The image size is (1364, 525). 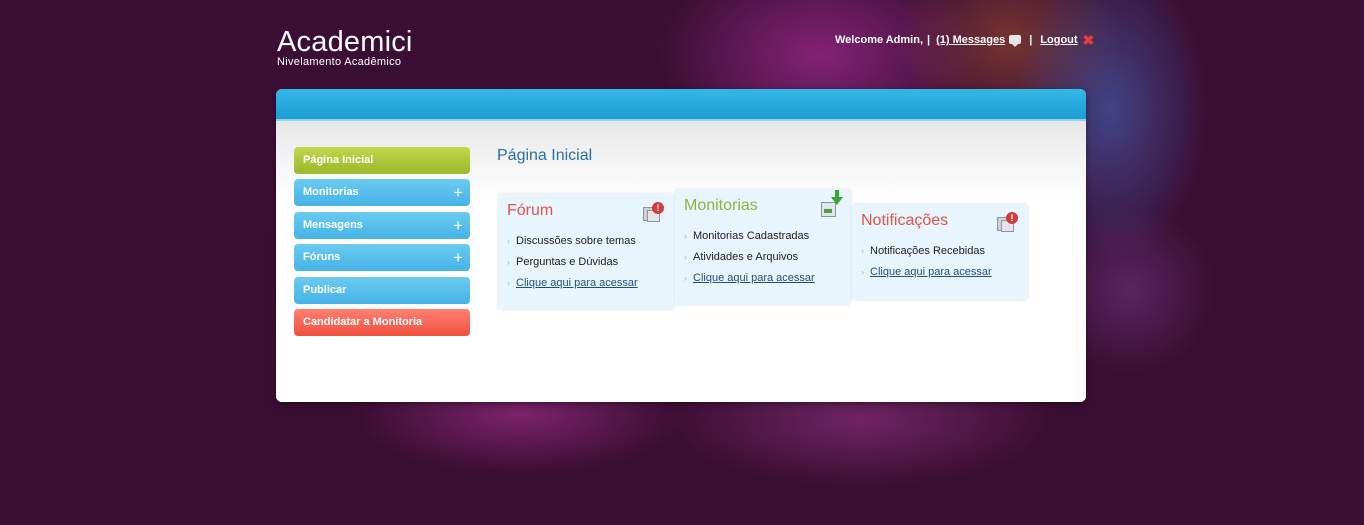 I want to click on messages-link: (1) Messages, so click(x=970, y=40).